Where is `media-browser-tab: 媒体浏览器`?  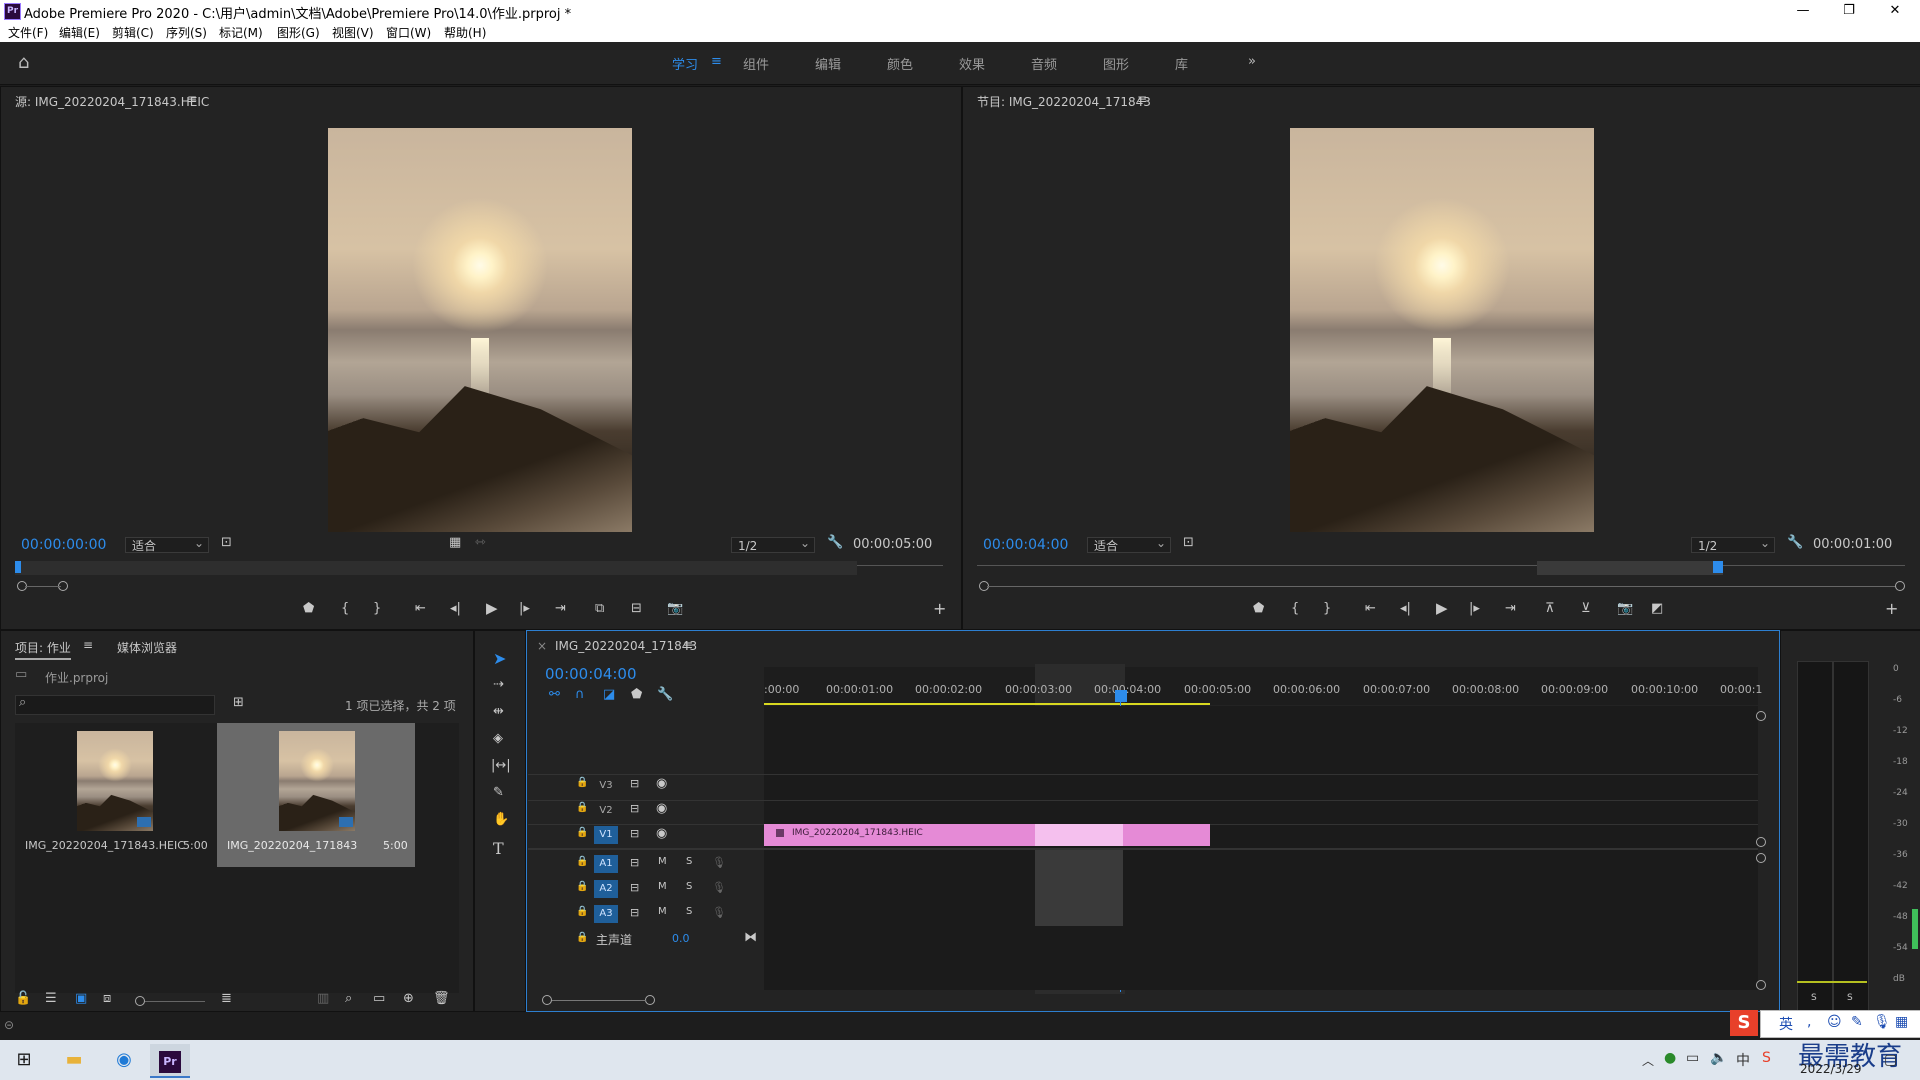
media-browser-tab: 媒体浏览器 is located at coordinates (147, 647).